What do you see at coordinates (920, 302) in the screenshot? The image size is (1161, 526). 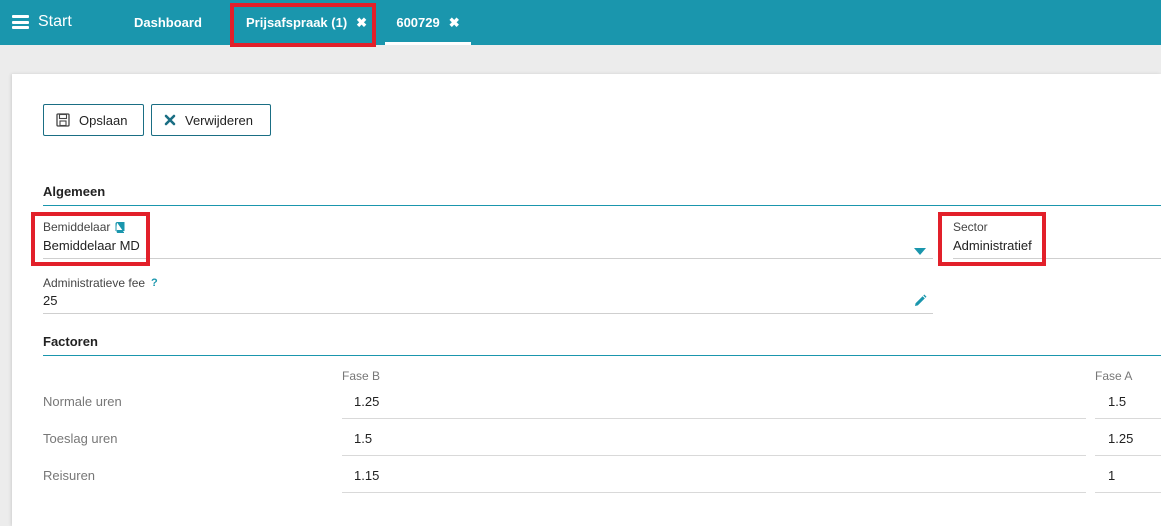 I see `pencil-icon` at bounding box center [920, 302].